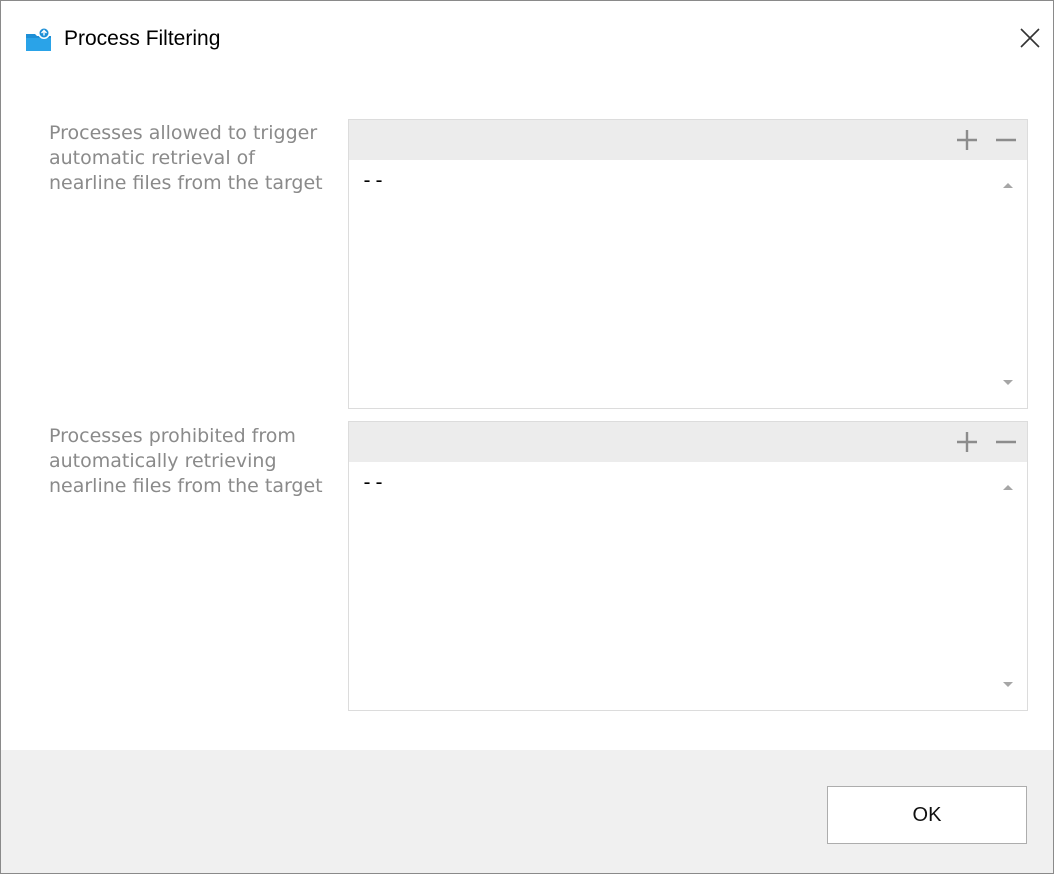 This screenshot has width=1054, height=874. What do you see at coordinates (688, 140) in the screenshot?
I see `allowed-list-toolbar` at bounding box center [688, 140].